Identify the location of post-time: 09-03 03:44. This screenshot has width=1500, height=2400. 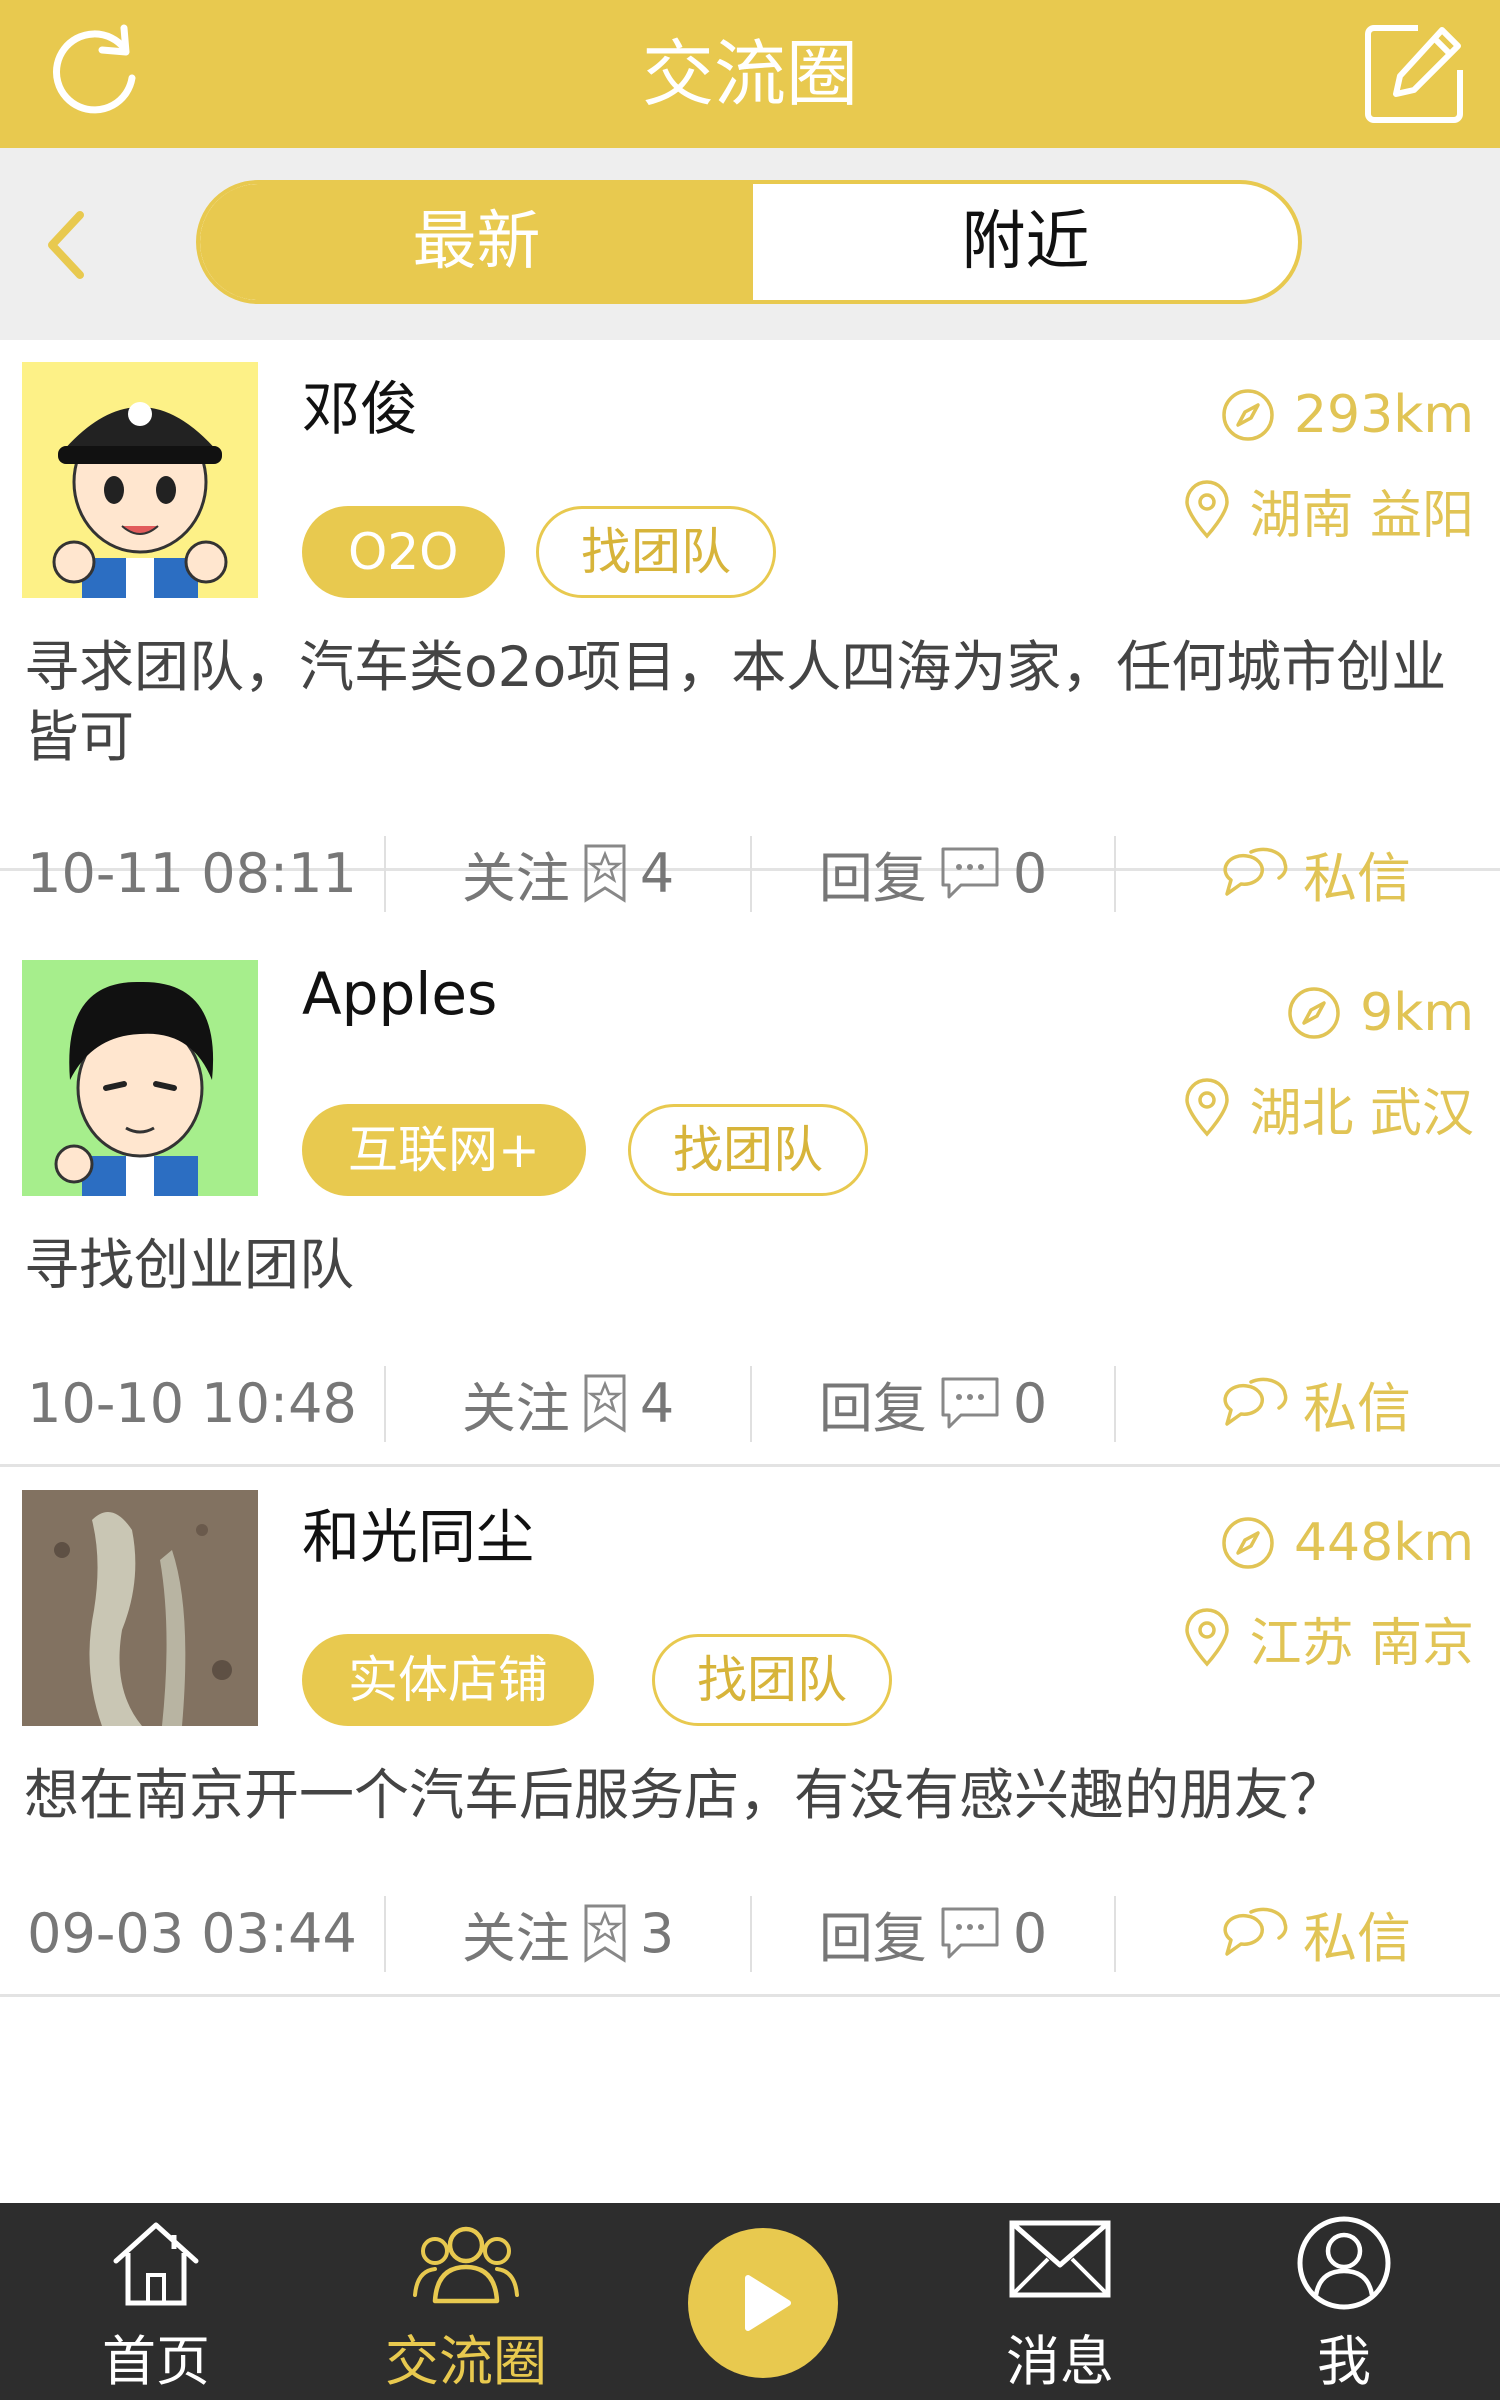
(192, 1933).